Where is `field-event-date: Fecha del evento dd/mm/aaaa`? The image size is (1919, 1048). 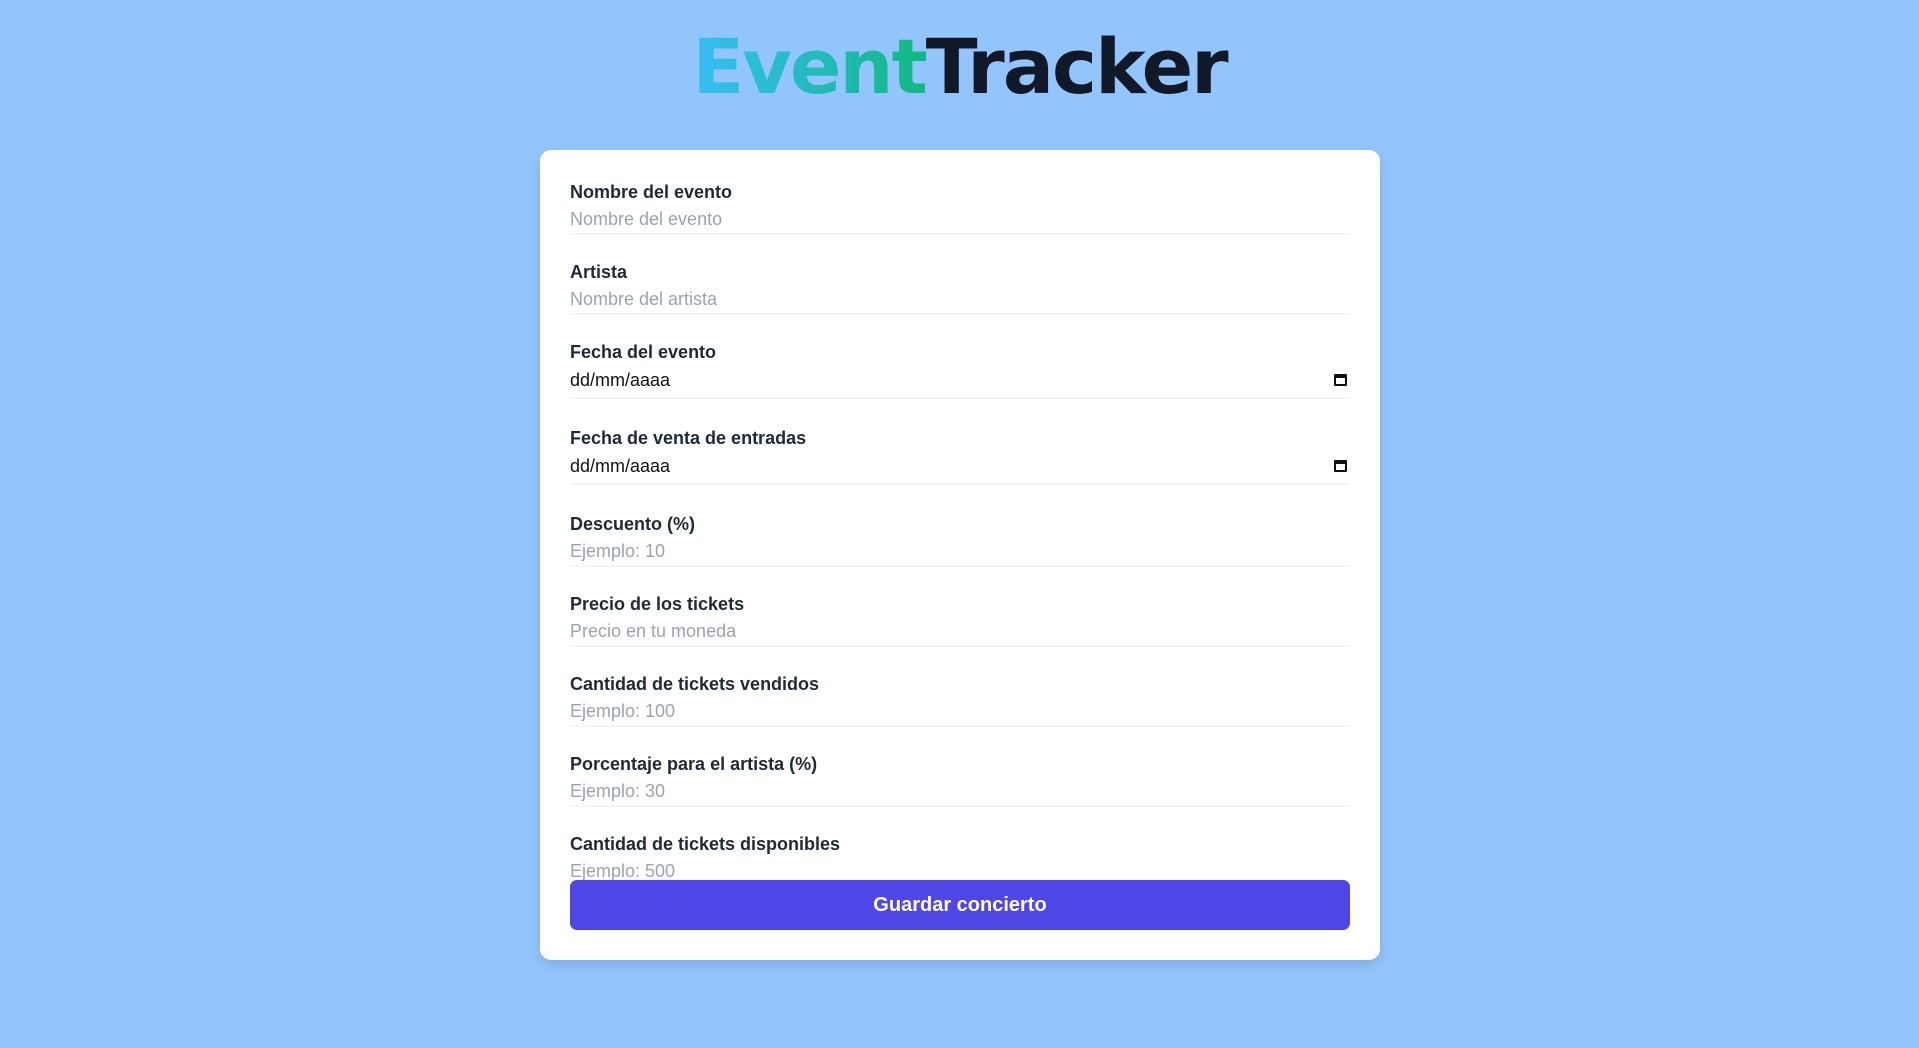 field-event-date: Fecha del evento dd/mm/aaaa is located at coordinates (960, 369).